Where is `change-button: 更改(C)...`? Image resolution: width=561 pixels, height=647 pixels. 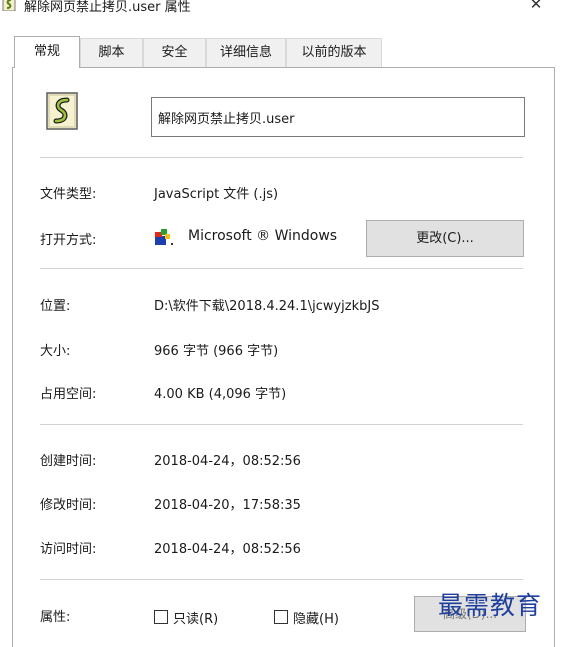 change-button: 更改(C)... is located at coordinates (445, 238).